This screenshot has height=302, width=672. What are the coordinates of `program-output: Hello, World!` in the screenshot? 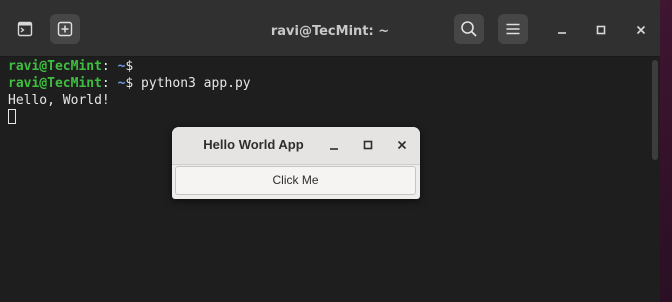 It's located at (59, 100).